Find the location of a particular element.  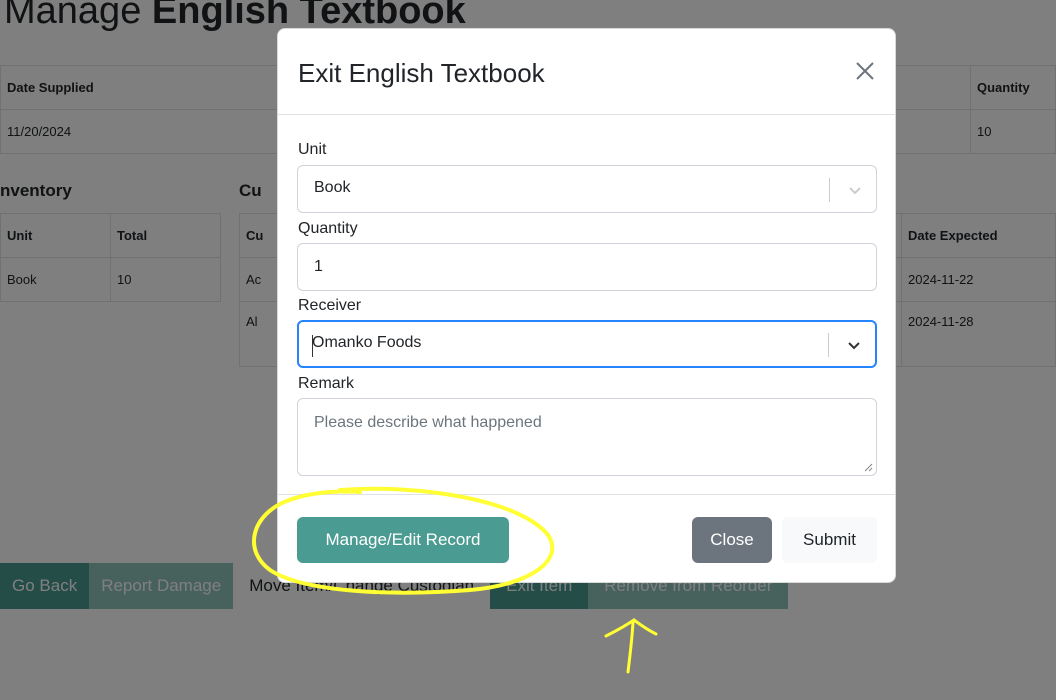

receiver-select-value: Omanko Foods is located at coordinates (367, 342).